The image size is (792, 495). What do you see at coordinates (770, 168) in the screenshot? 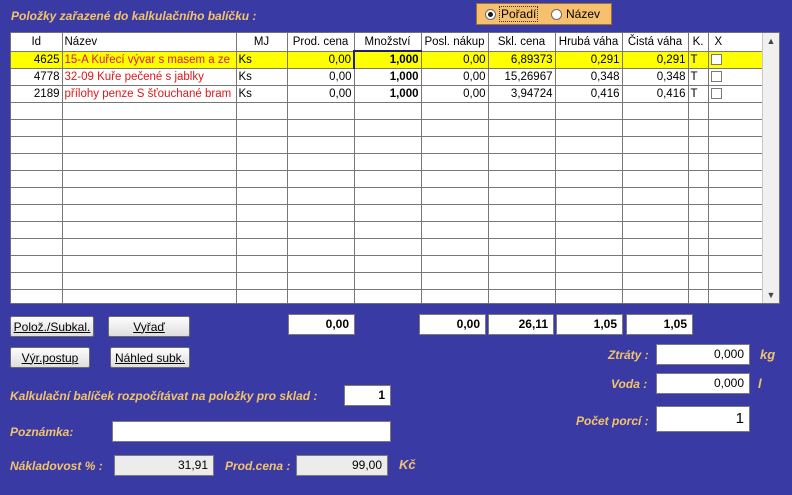
I see `grid-vertical-scrollbar: ▲ ▼` at bounding box center [770, 168].